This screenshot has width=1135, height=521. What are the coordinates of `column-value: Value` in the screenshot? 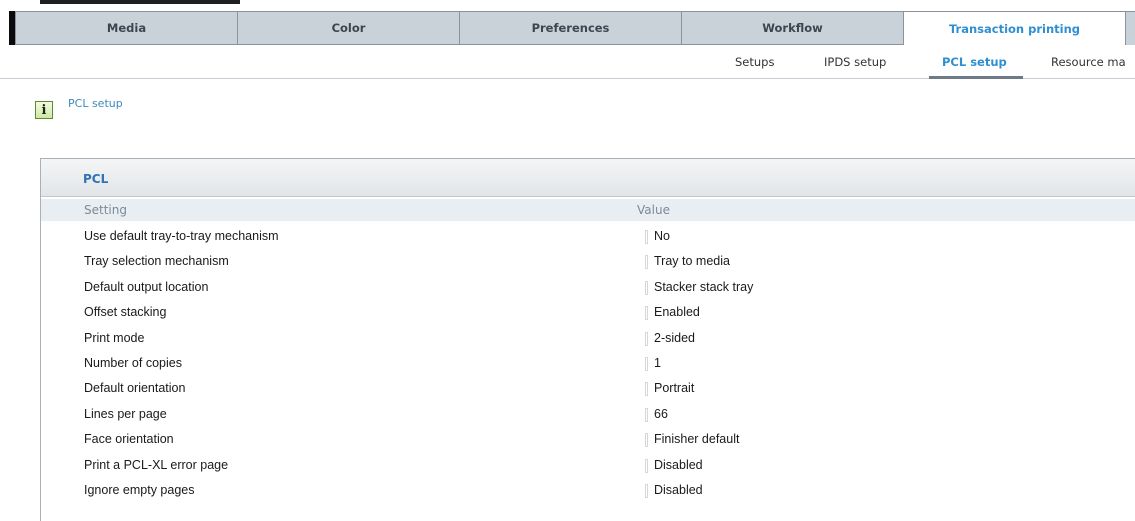 It's located at (653, 210).